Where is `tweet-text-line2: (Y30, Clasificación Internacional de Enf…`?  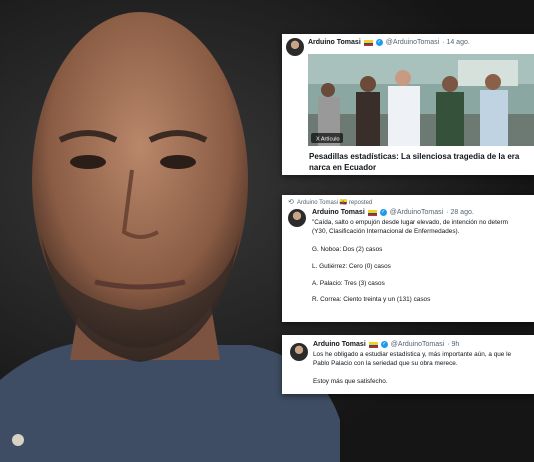
tweet-text-line2: (Y30, Clasificación Internacional de Enf… is located at coordinates (386, 231).